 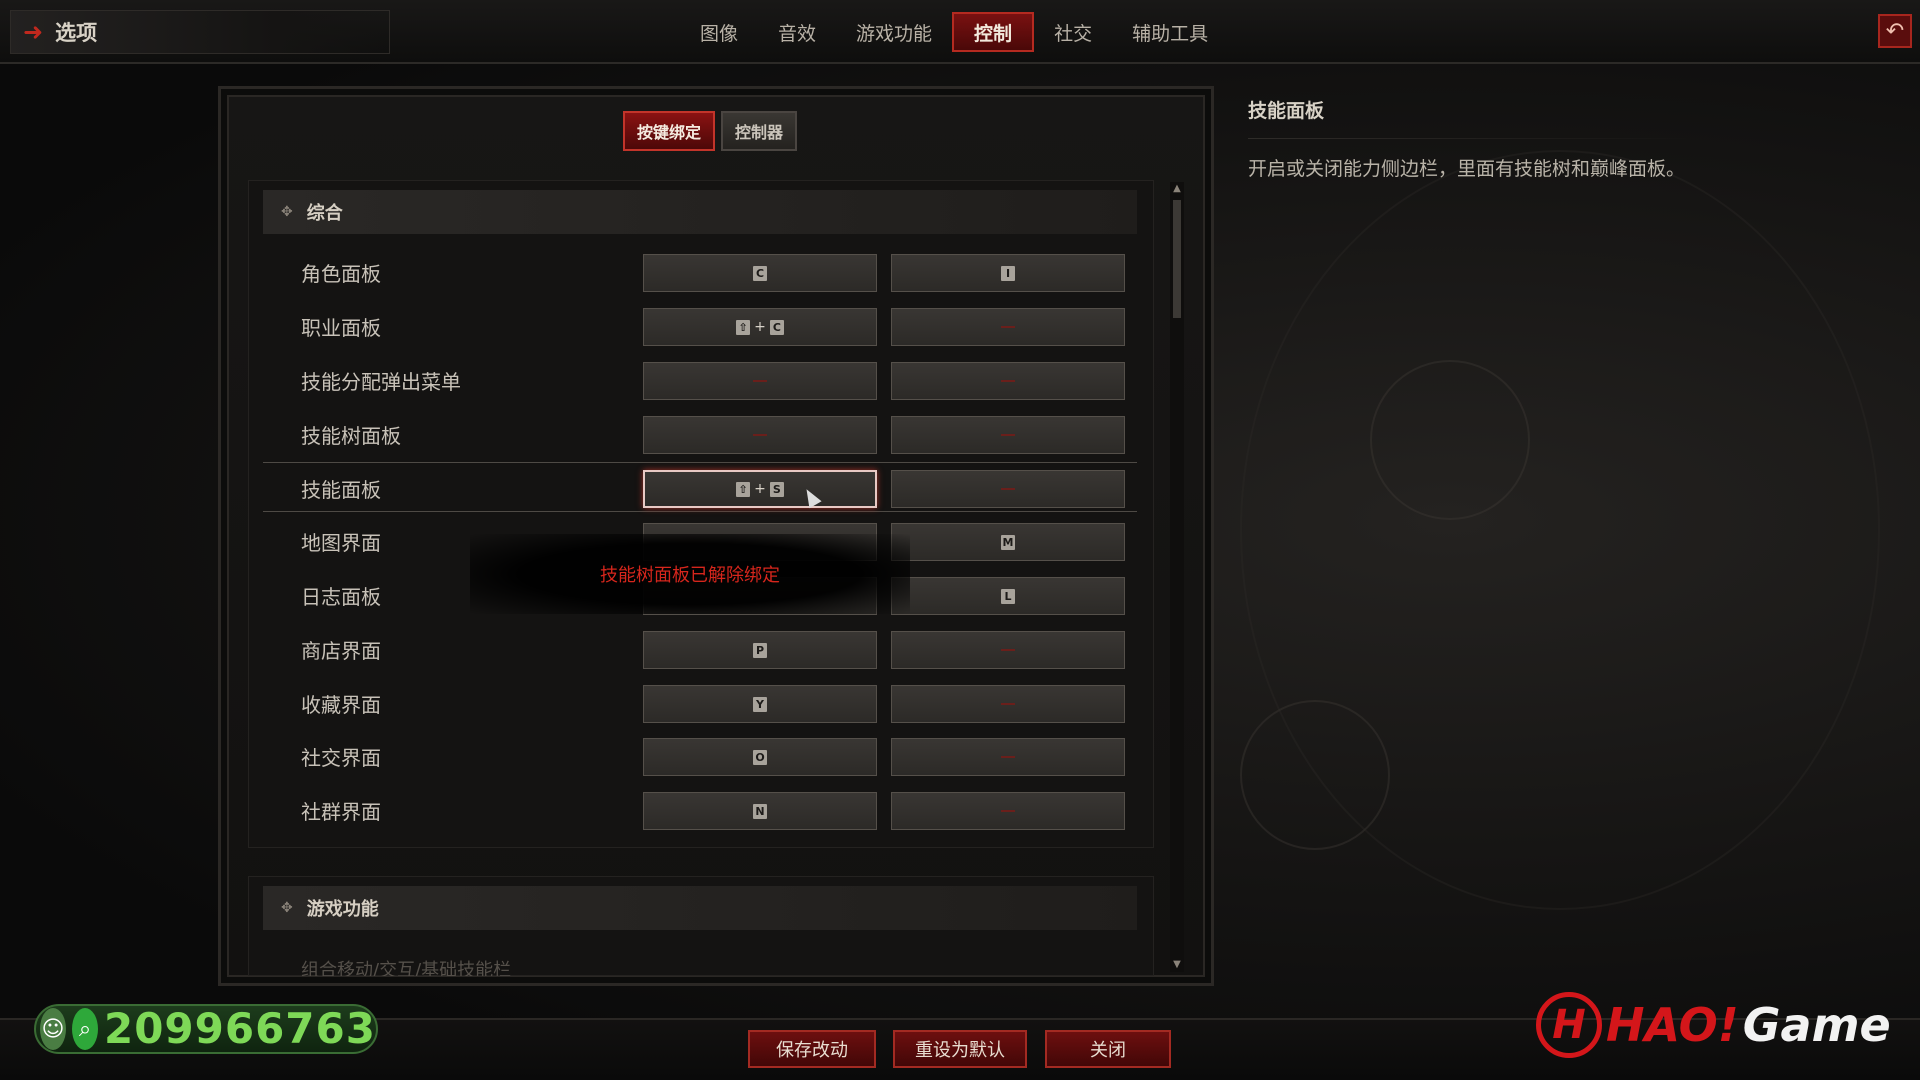 I want to click on binding-row: 收藏界面 Y, so click(x=700, y=703).